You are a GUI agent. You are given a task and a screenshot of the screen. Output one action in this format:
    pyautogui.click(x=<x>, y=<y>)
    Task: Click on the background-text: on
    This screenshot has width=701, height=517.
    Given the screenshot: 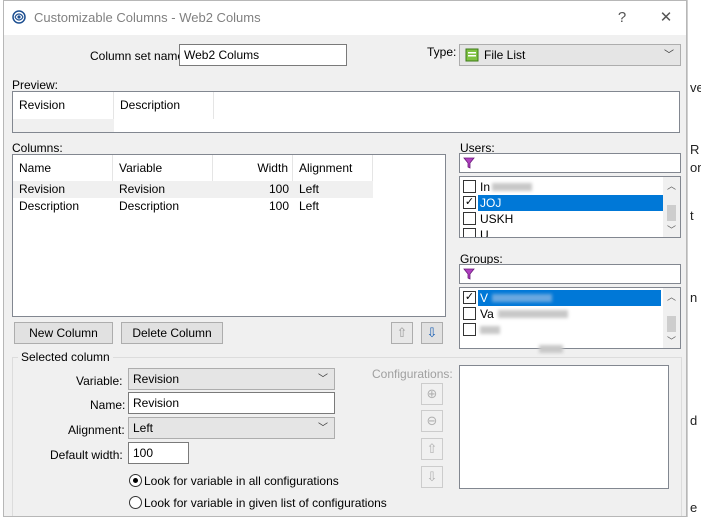 What is the action you would take?
    pyautogui.click(x=695, y=167)
    